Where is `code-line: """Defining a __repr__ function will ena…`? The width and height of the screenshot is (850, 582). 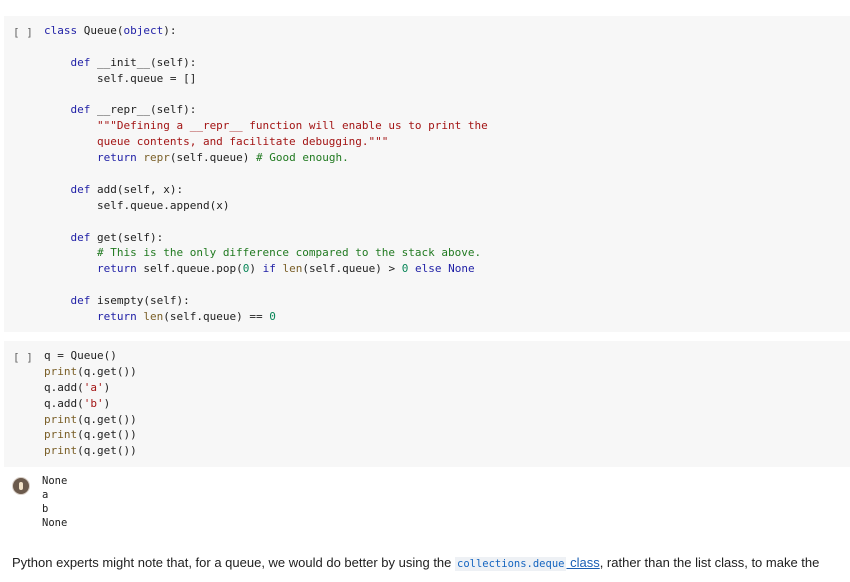 code-line: """Defining a __repr__ function will ena… is located at coordinates (266, 126).